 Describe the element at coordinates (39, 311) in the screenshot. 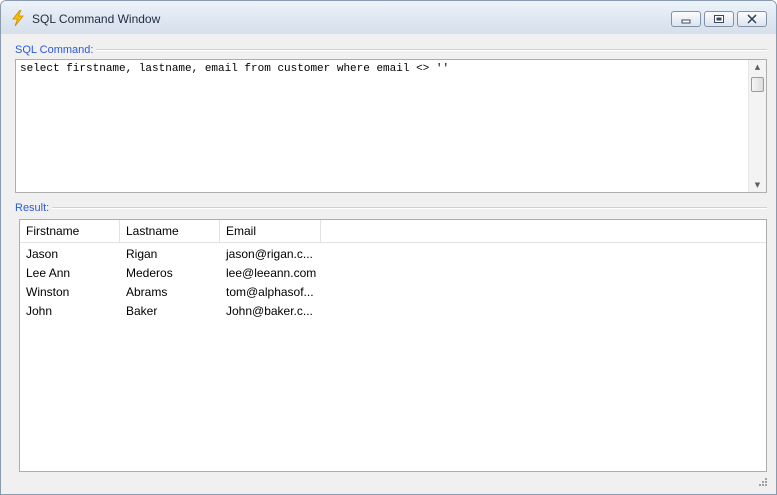

I see `cell-firstname: John` at that location.